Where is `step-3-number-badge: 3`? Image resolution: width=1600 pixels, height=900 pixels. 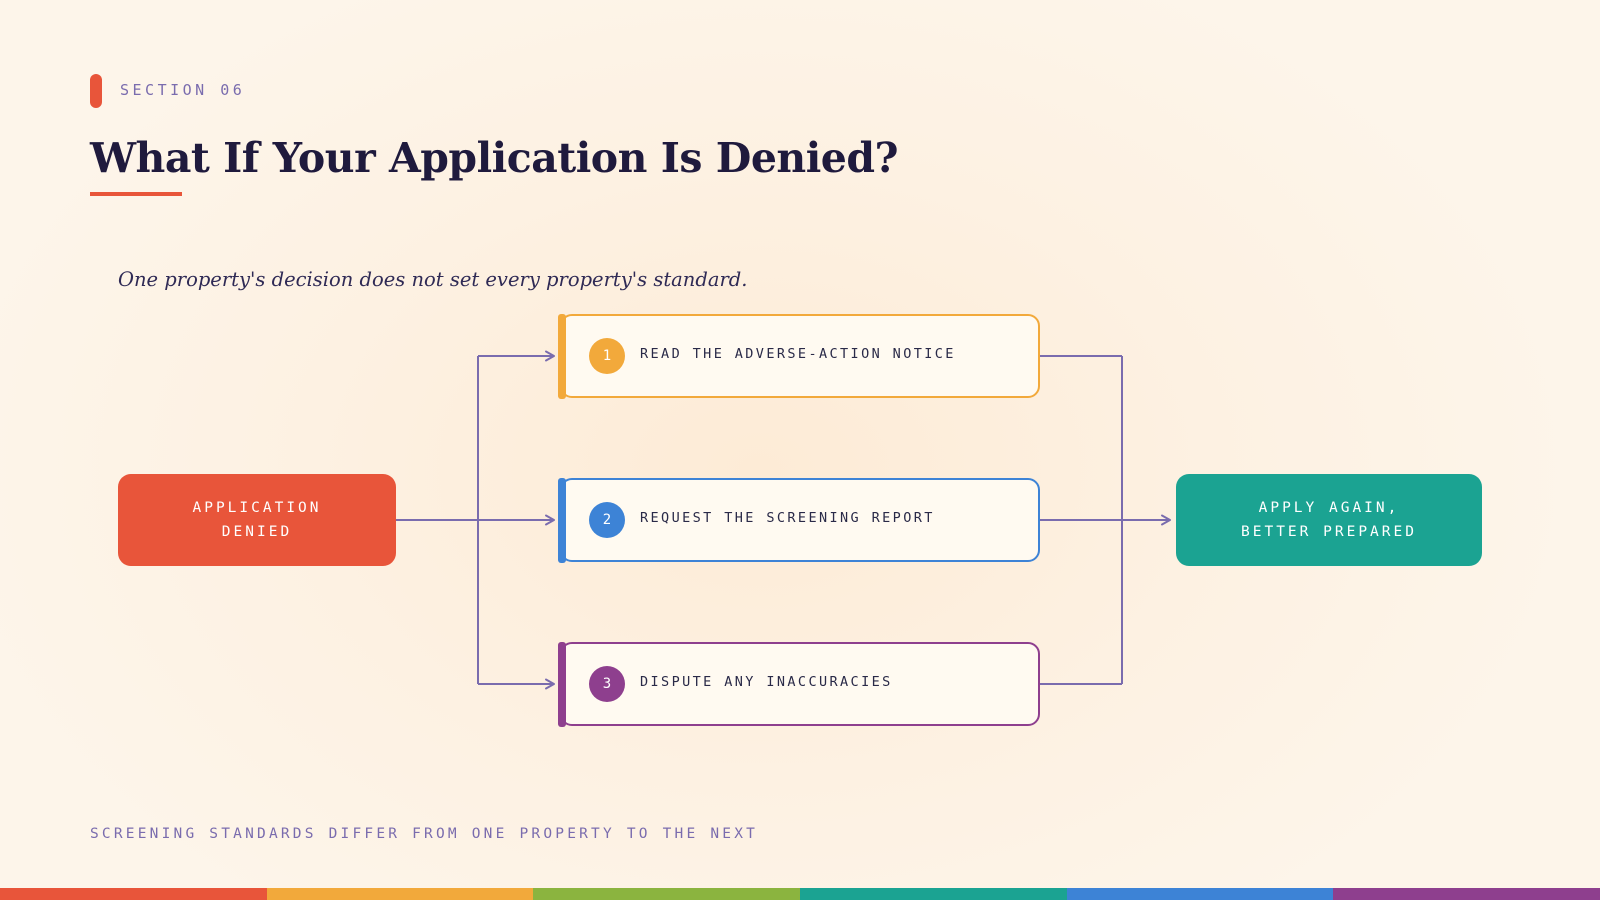 step-3-number-badge: 3 is located at coordinates (607, 684).